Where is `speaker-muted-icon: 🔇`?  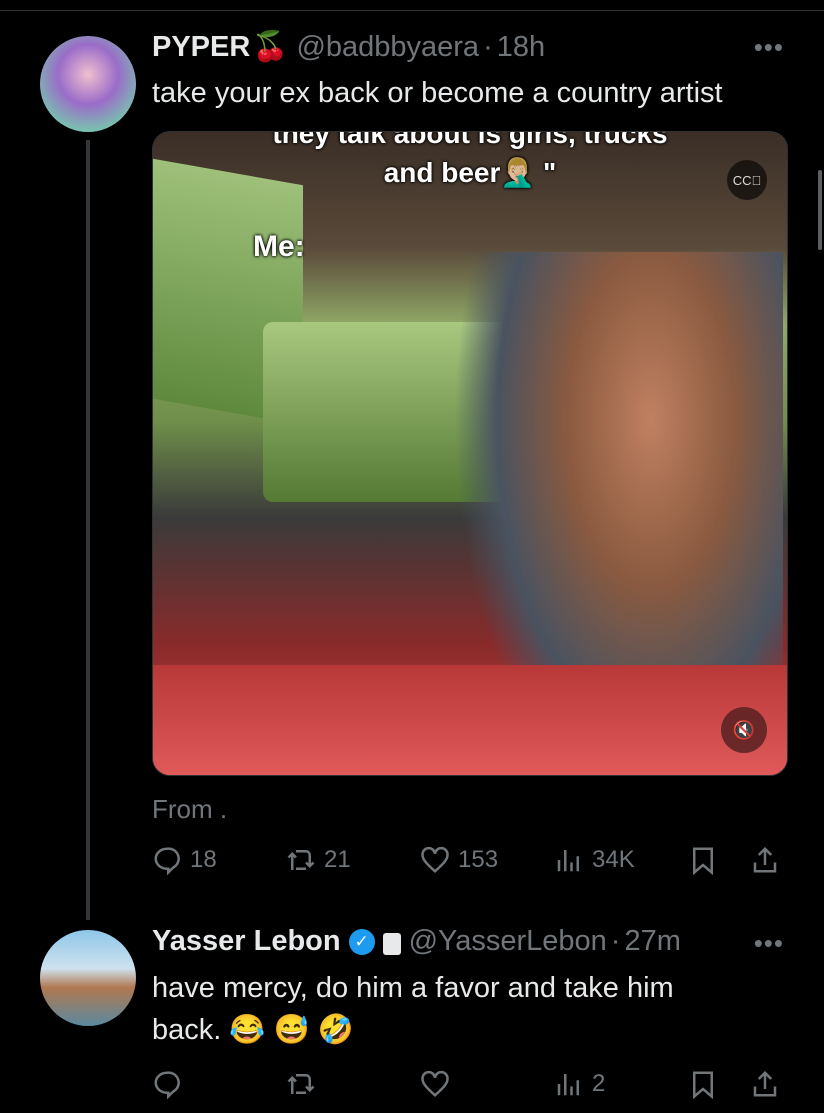
speaker-muted-icon: 🔇 is located at coordinates (744, 730).